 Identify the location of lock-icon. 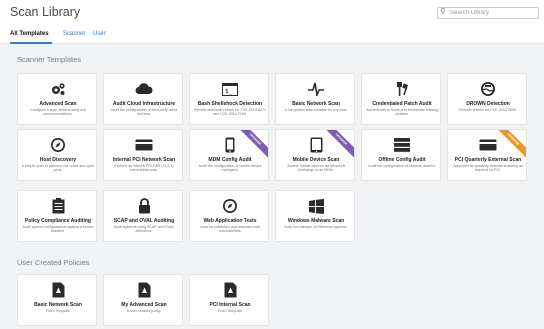
(143, 206).